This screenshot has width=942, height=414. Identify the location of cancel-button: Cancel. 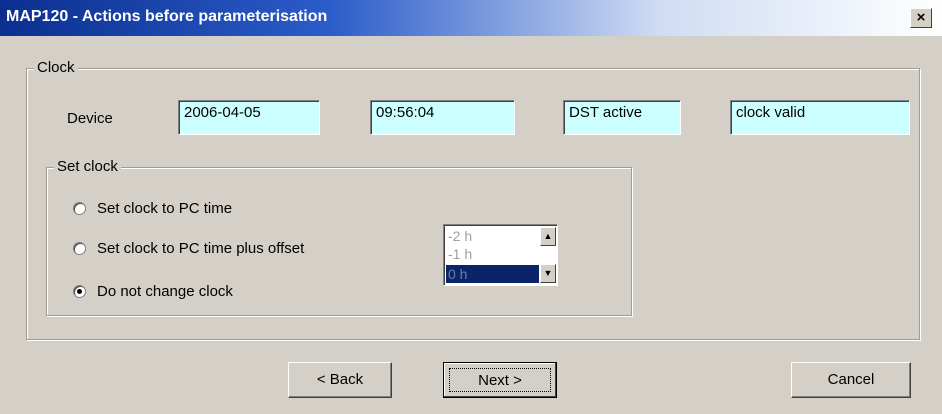
(851, 380).